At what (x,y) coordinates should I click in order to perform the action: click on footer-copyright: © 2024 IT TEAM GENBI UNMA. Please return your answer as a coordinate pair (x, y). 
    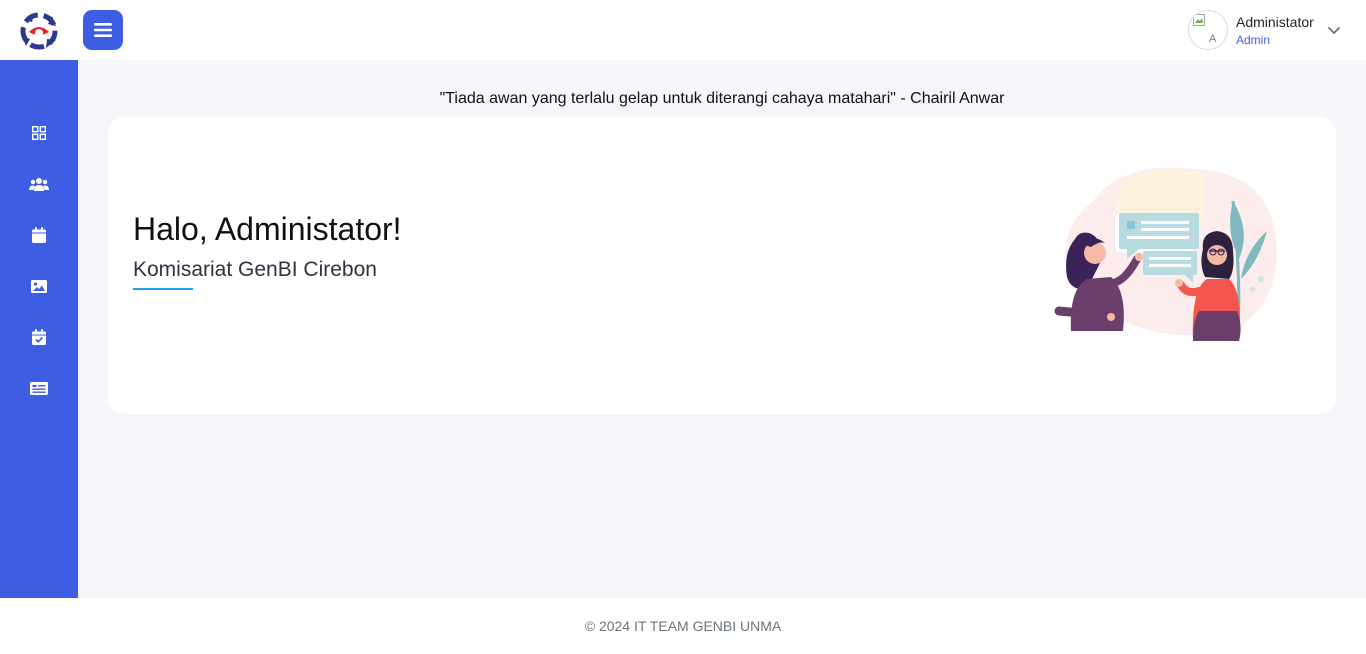
    Looking at the image, I should click on (683, 626).